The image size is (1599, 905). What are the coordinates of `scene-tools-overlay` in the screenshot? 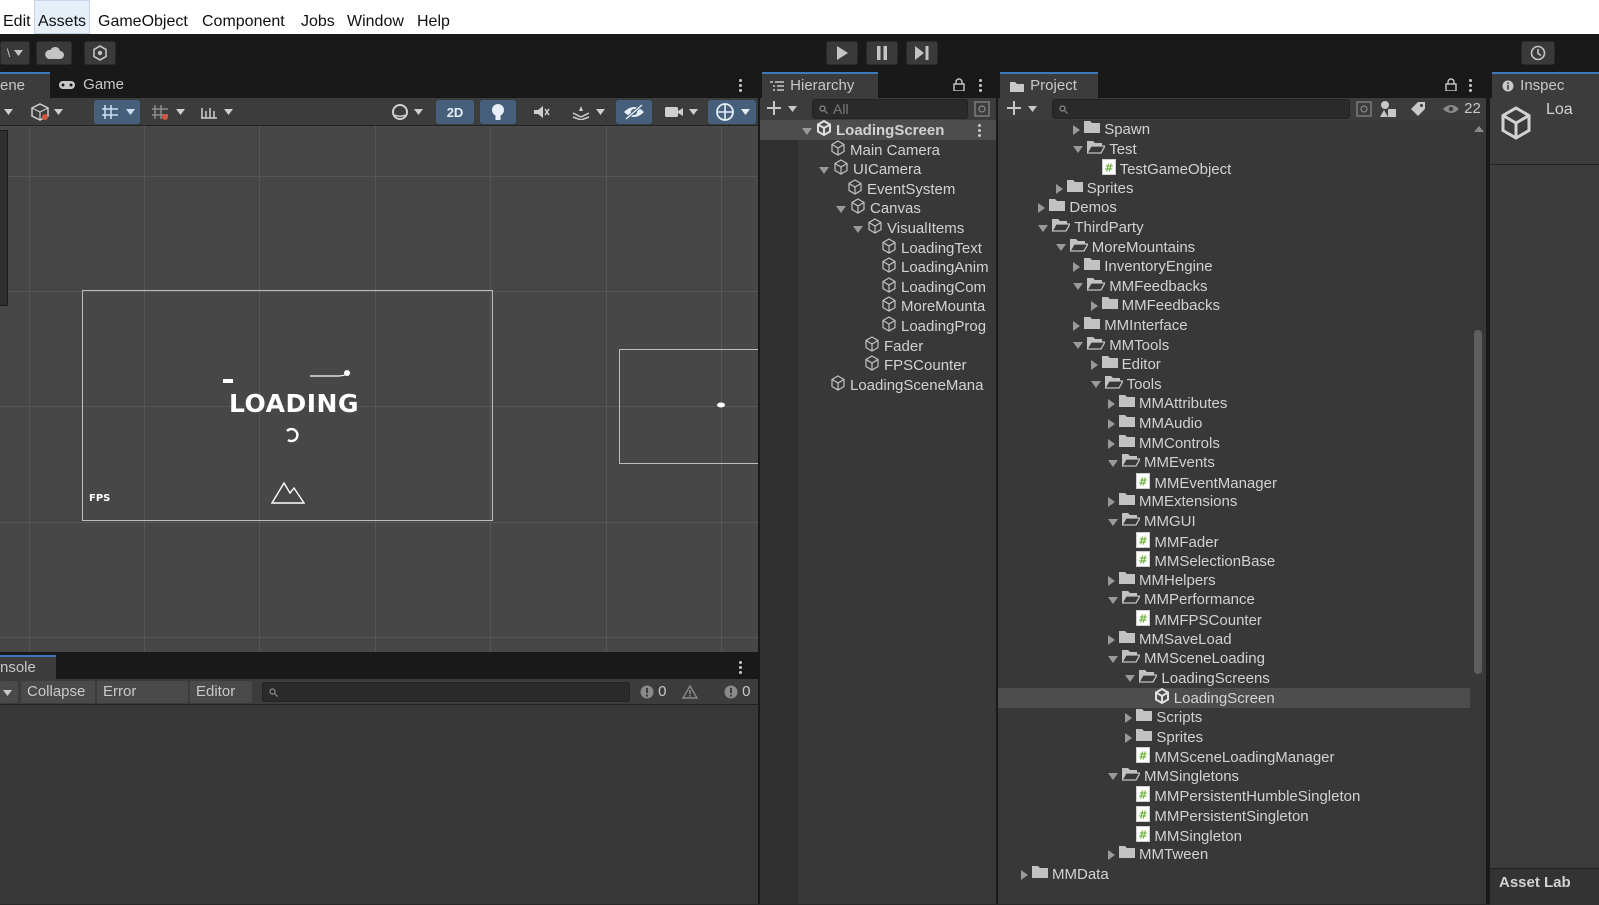 It's located at (4, 218).